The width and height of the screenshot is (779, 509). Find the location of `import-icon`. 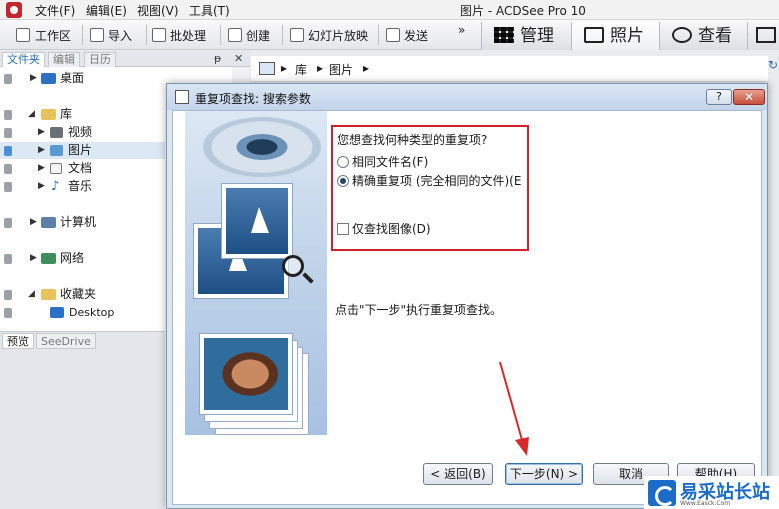

import-icon is located at coordinates (97, 35).